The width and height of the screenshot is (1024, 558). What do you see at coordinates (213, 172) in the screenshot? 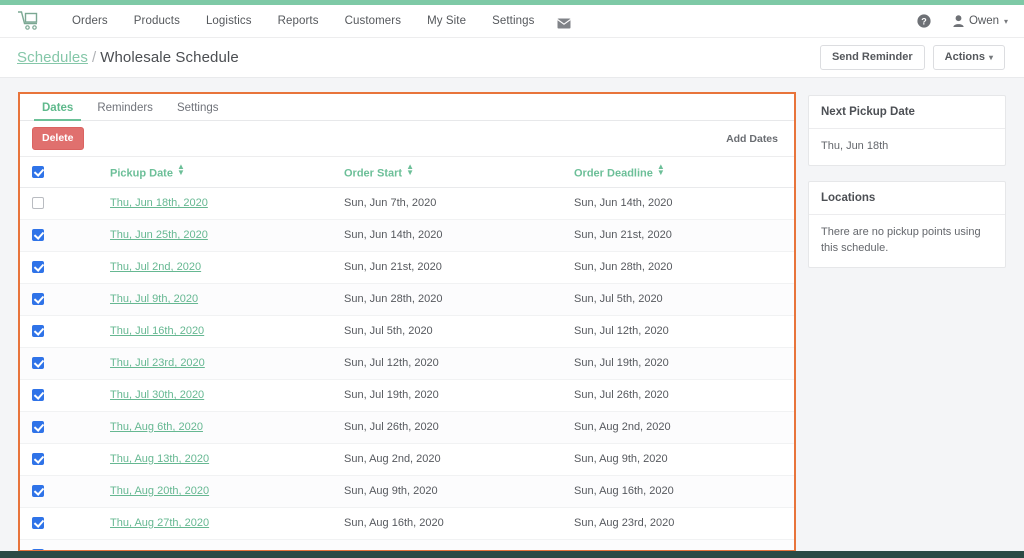
I see `column-header-pickup-date: Pickup Date ▲ ▼` at bounding box center [213, 172].